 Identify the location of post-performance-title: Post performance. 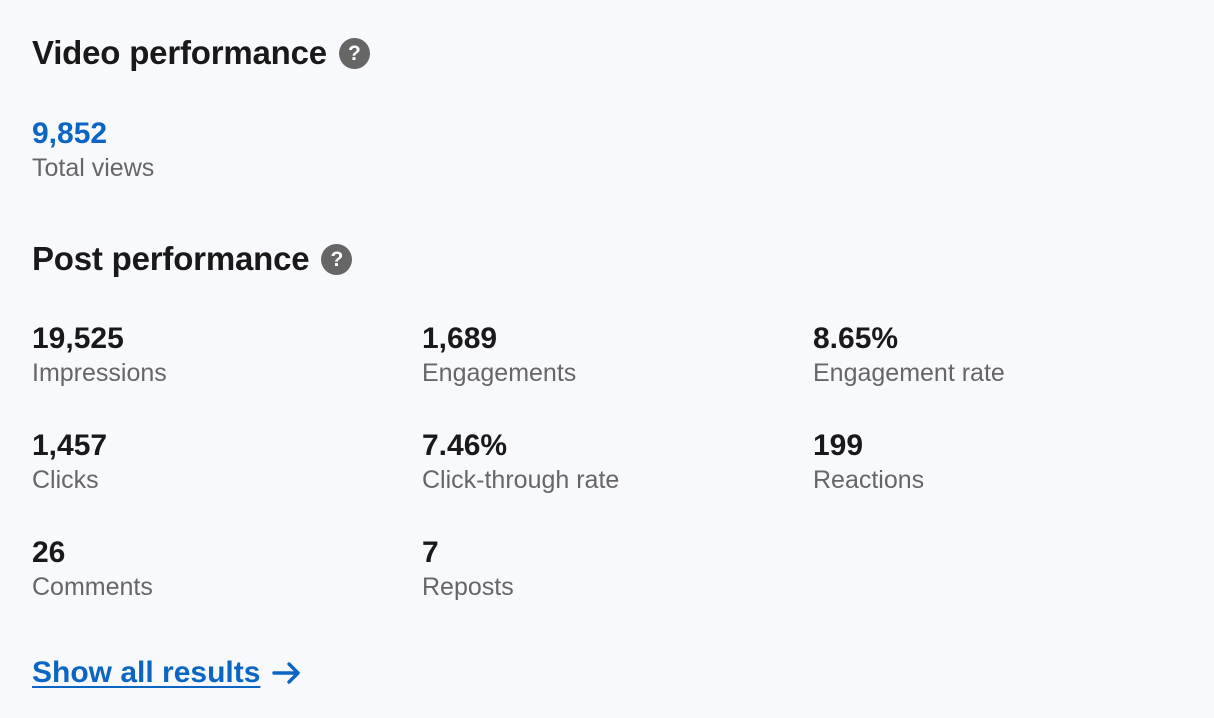
(171, 258).